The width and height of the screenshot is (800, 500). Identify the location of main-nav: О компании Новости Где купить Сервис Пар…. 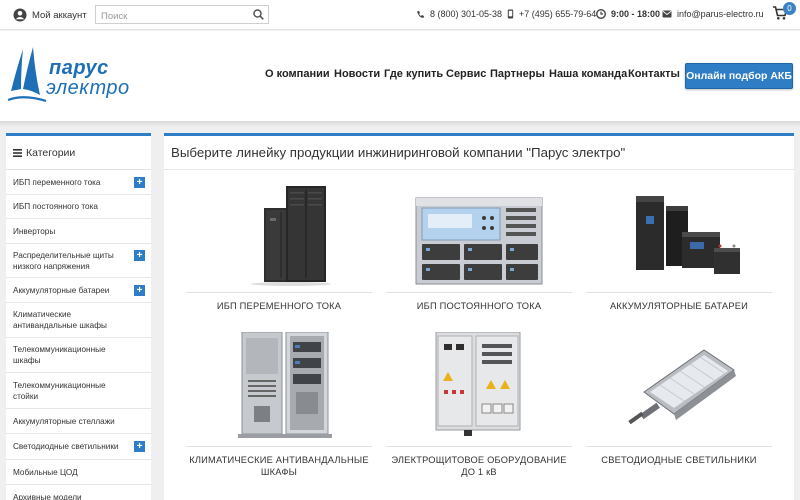
(400, 76).